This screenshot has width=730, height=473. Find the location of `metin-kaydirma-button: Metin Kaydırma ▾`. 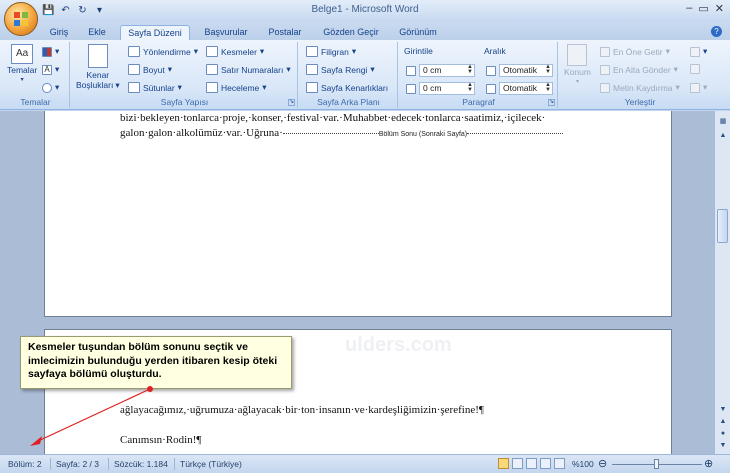

metin-kaydirma-button: Metin Kaydırma ▾ is located at coordinates (640, 87).